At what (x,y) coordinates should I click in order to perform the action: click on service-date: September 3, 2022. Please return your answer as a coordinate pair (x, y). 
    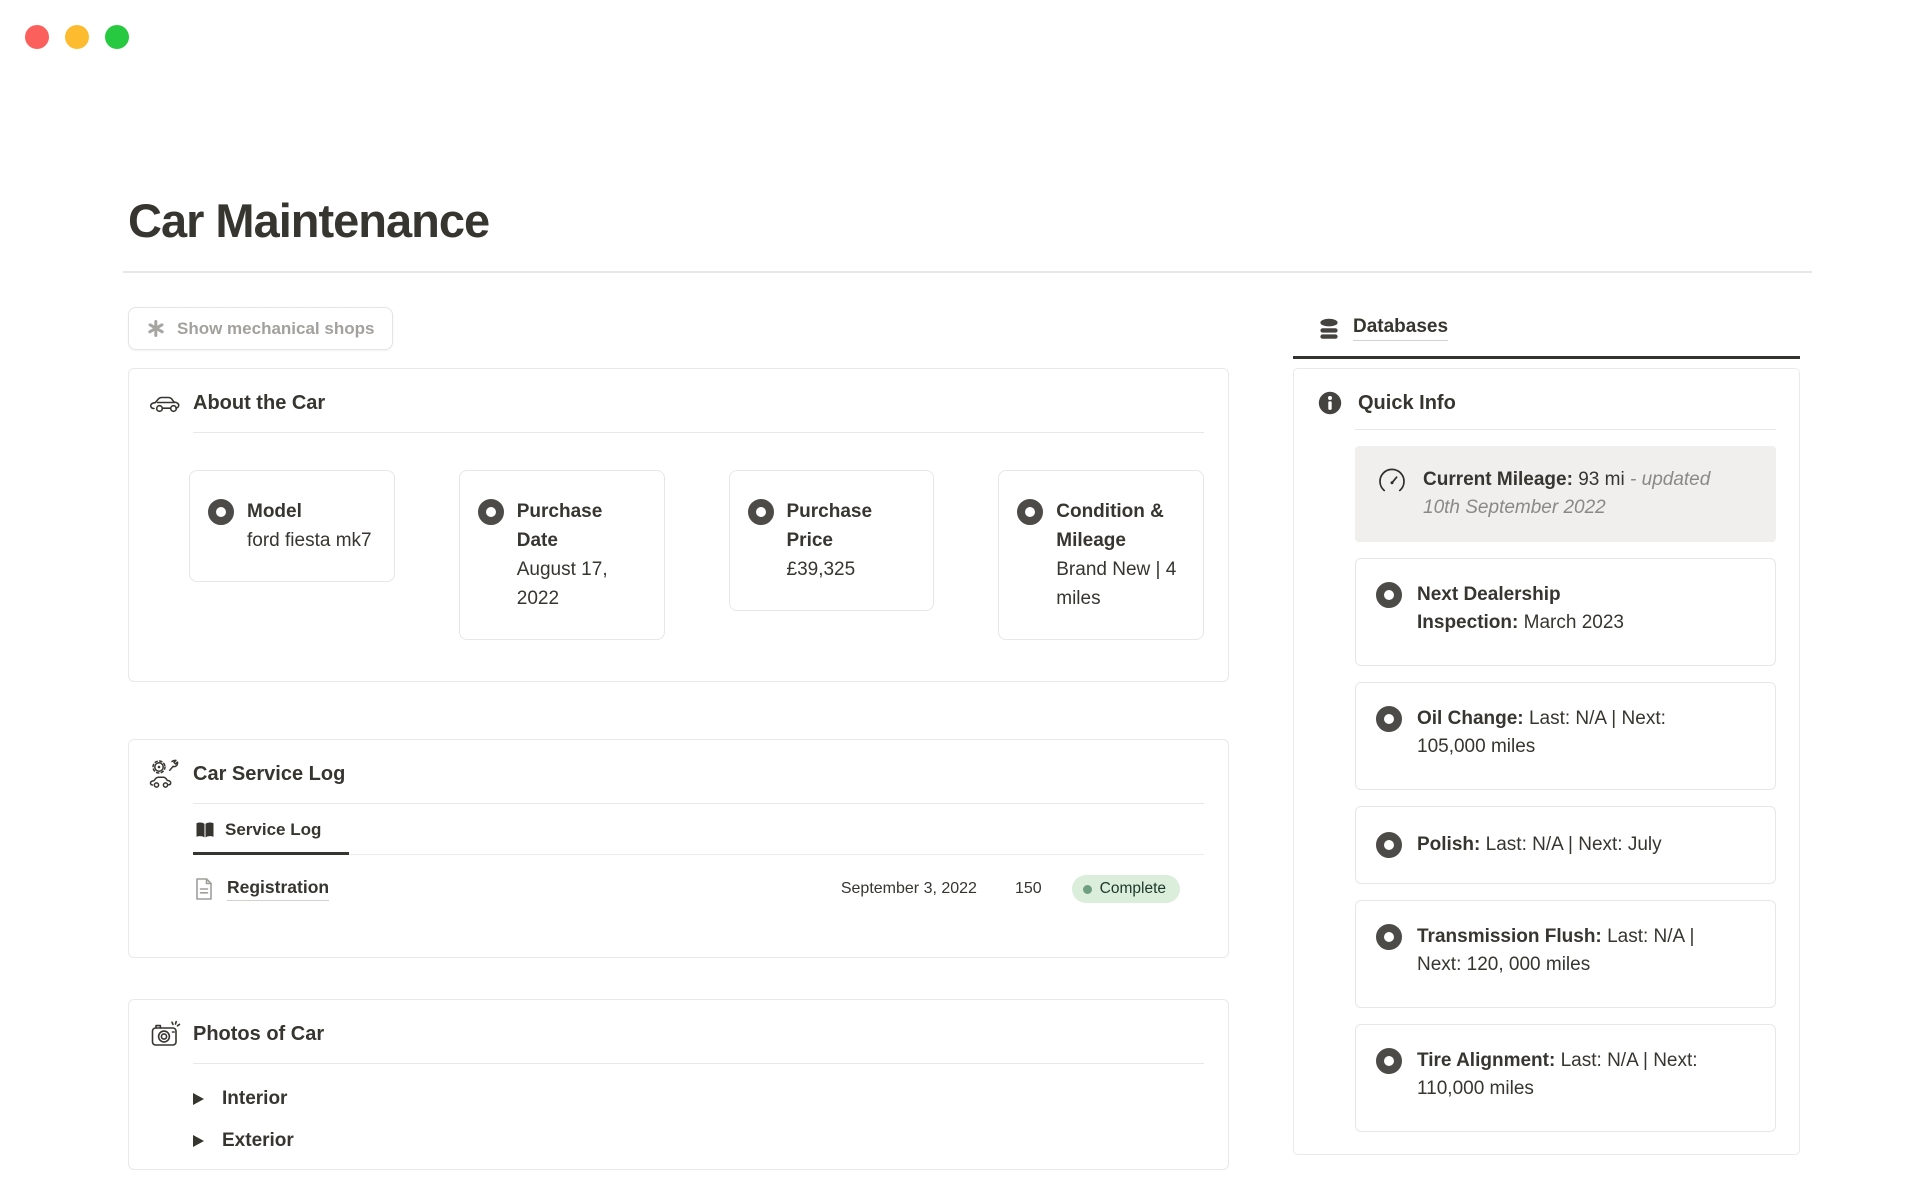
    Looking at the image, I should click on (908, 888).